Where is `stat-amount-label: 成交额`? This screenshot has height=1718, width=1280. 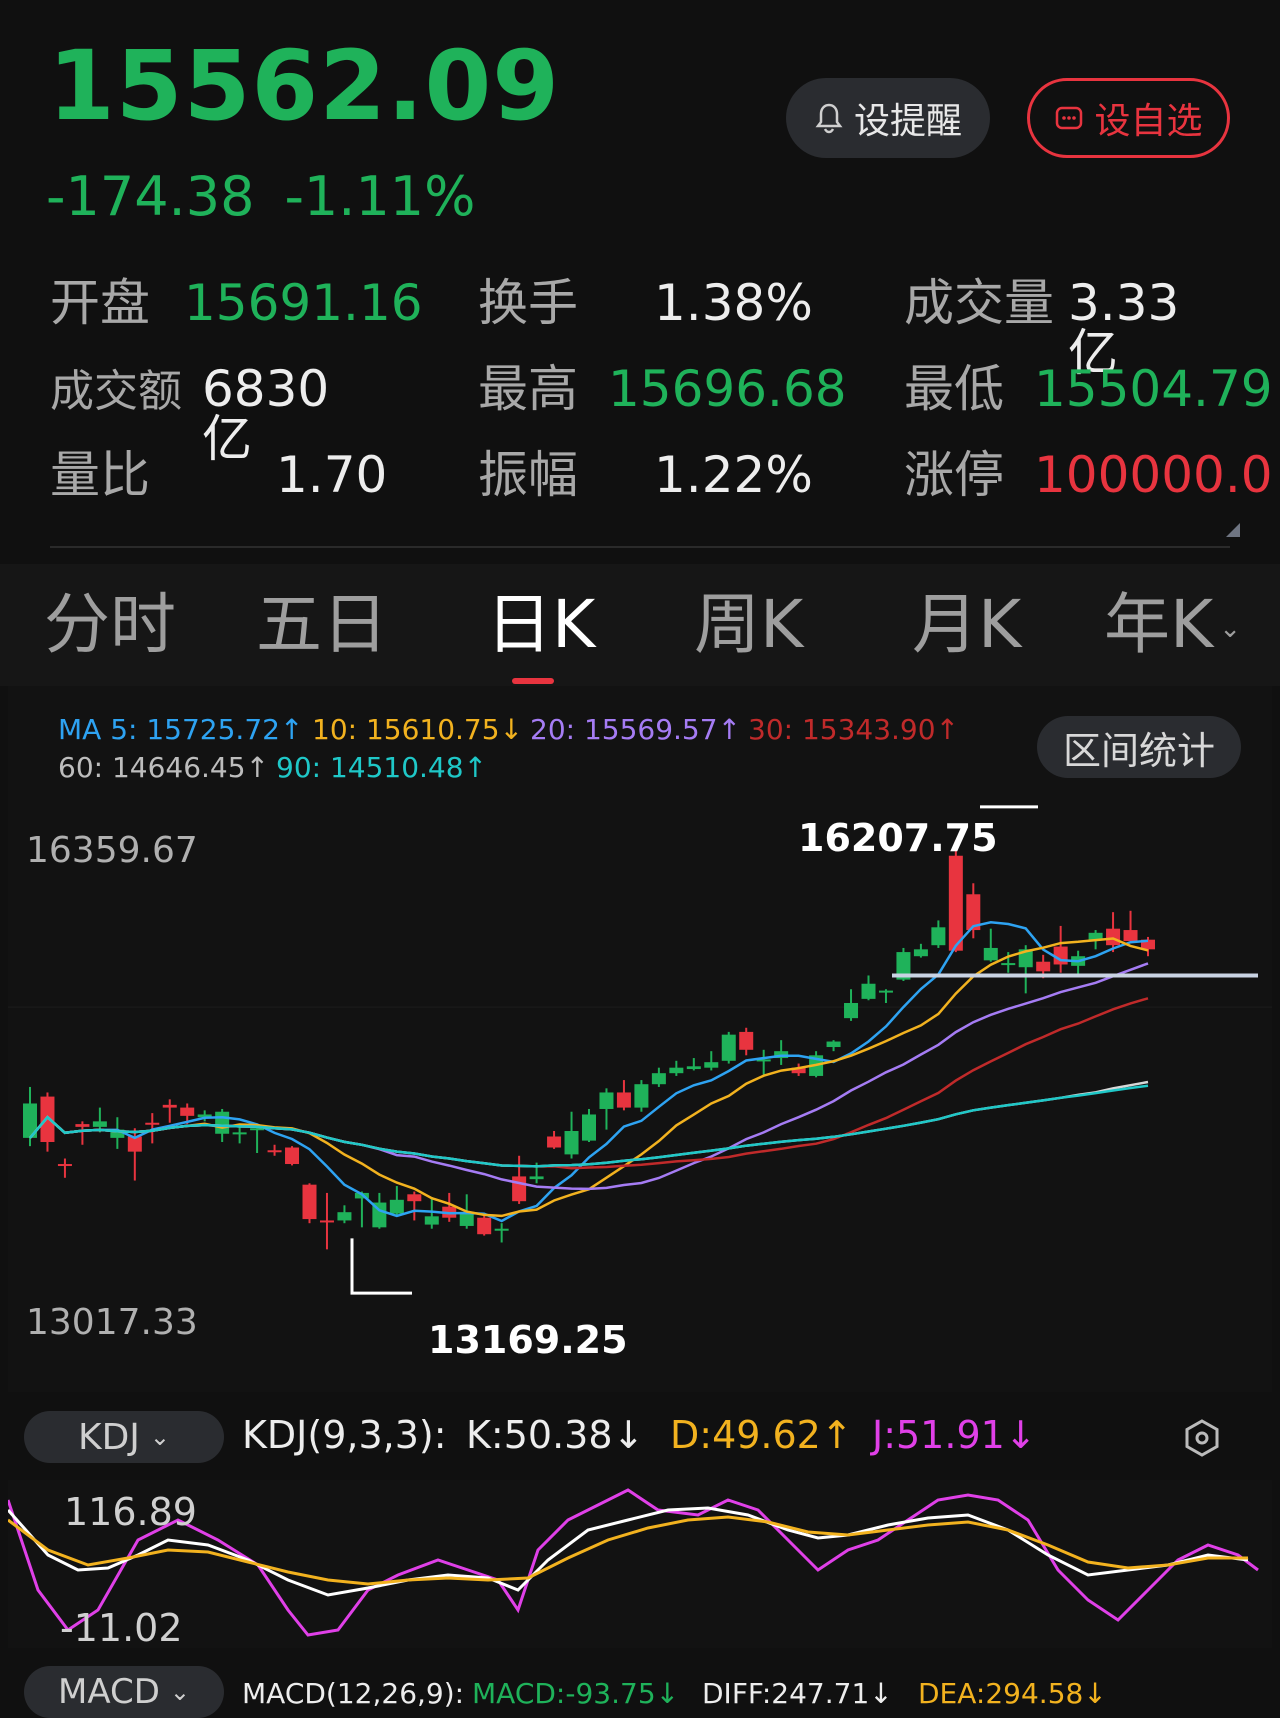 stat-amount-label: 成交额 is located at coordinates (116, 391).